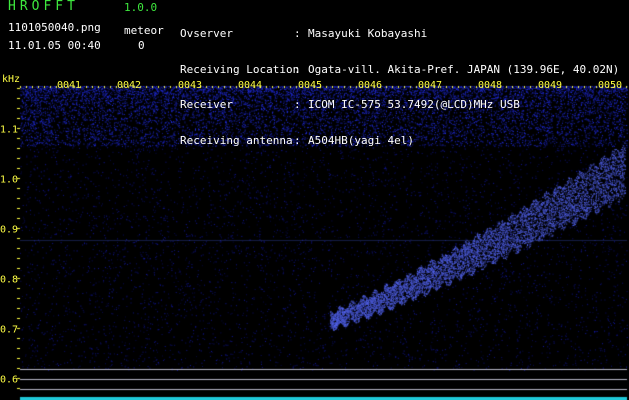 The image size is (629, 400). Describe the element at coordinates (9, 380) in the screenshot. I see `y-tick: 0.6` at that location.